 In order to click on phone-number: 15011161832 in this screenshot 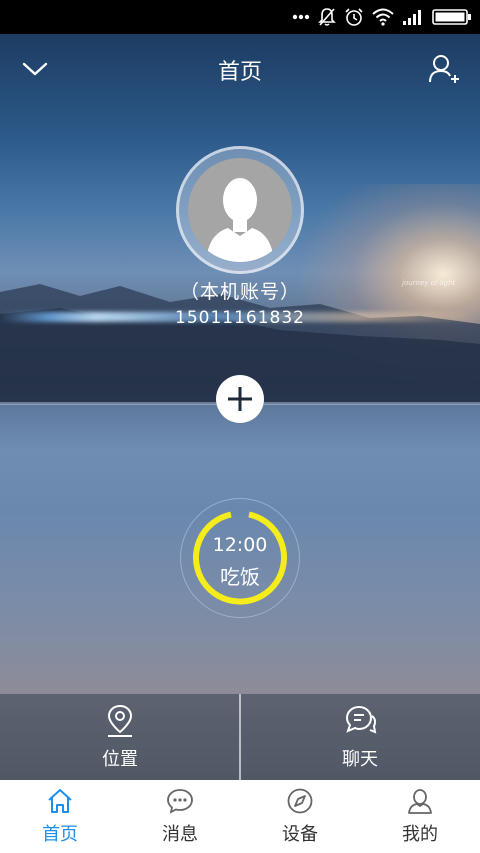, I will do `click(240, 318)`.